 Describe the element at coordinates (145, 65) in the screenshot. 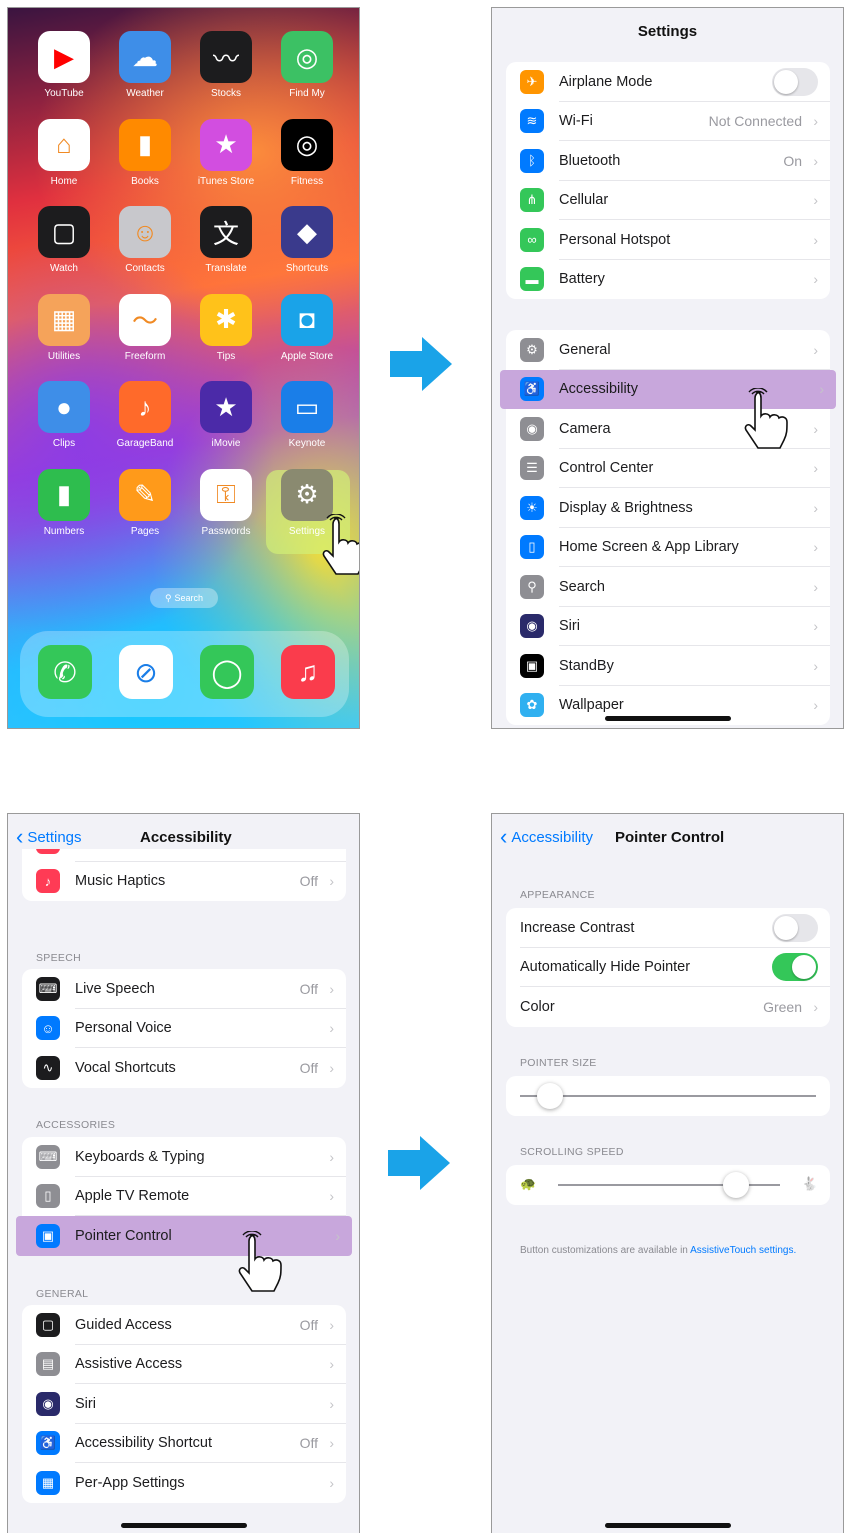

I see `app-weather: ☁ Weather` at that location.